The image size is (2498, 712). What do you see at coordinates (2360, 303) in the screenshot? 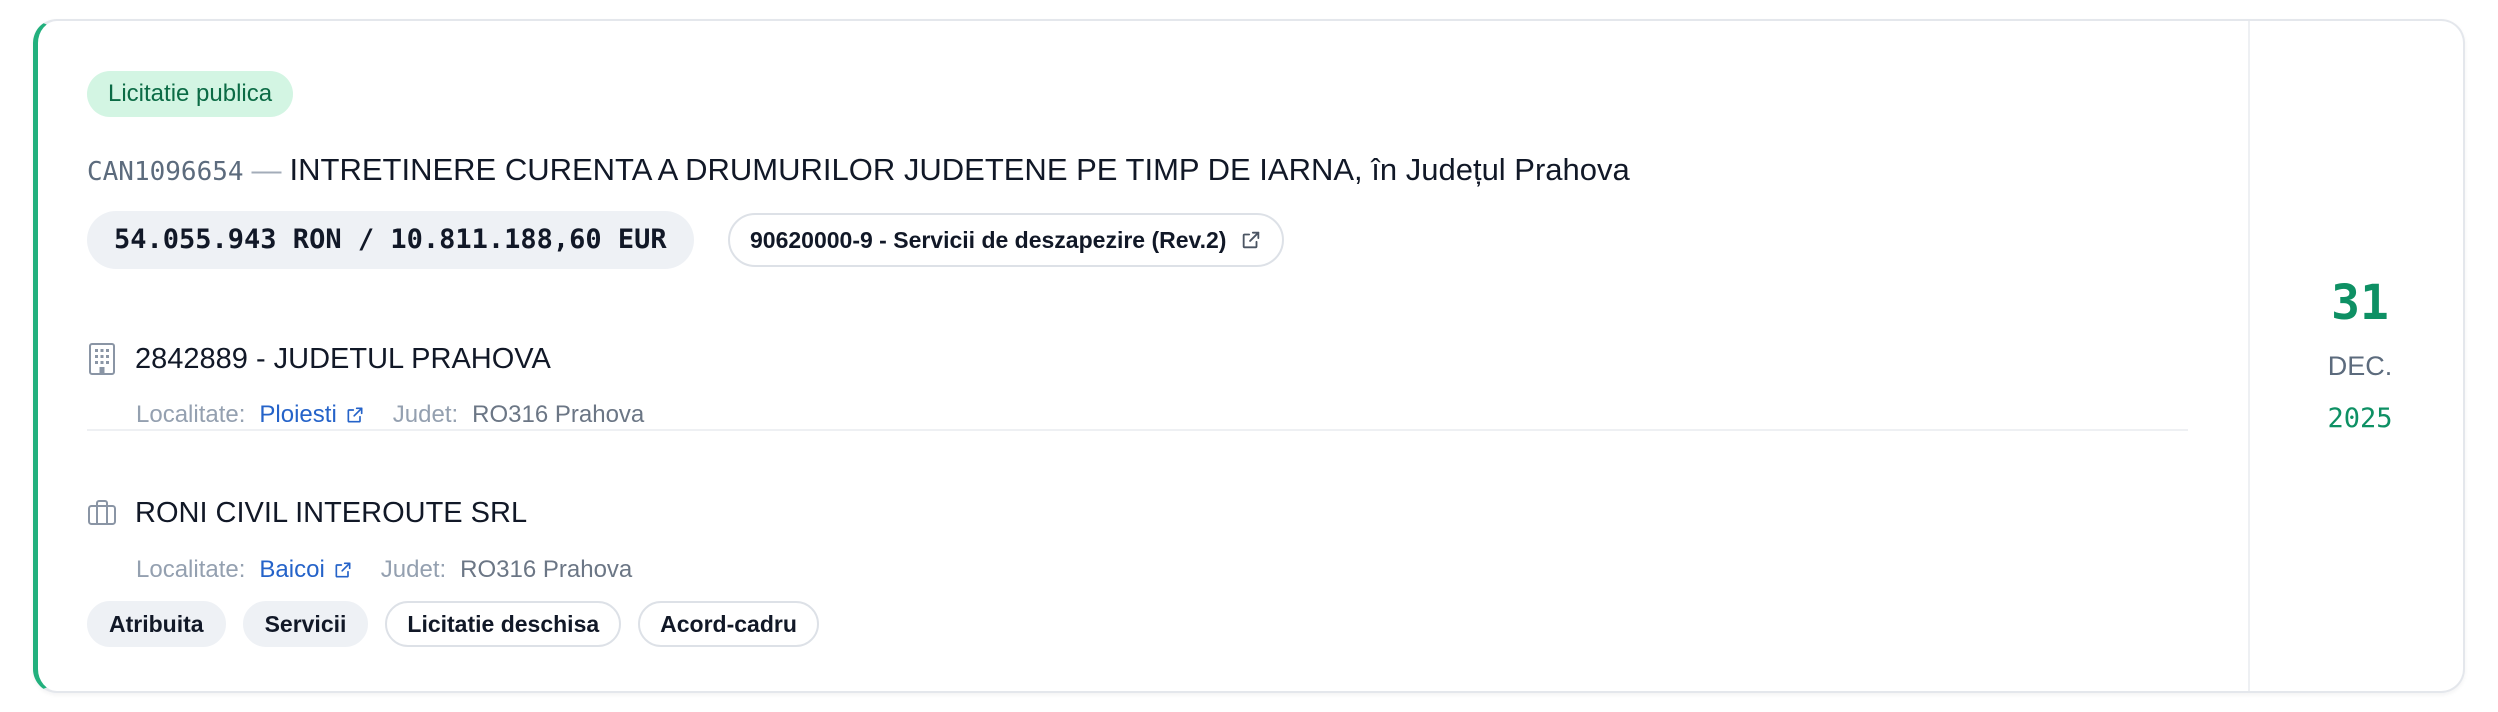
I see `date-day: 31` at bounding box center [2360, 303].